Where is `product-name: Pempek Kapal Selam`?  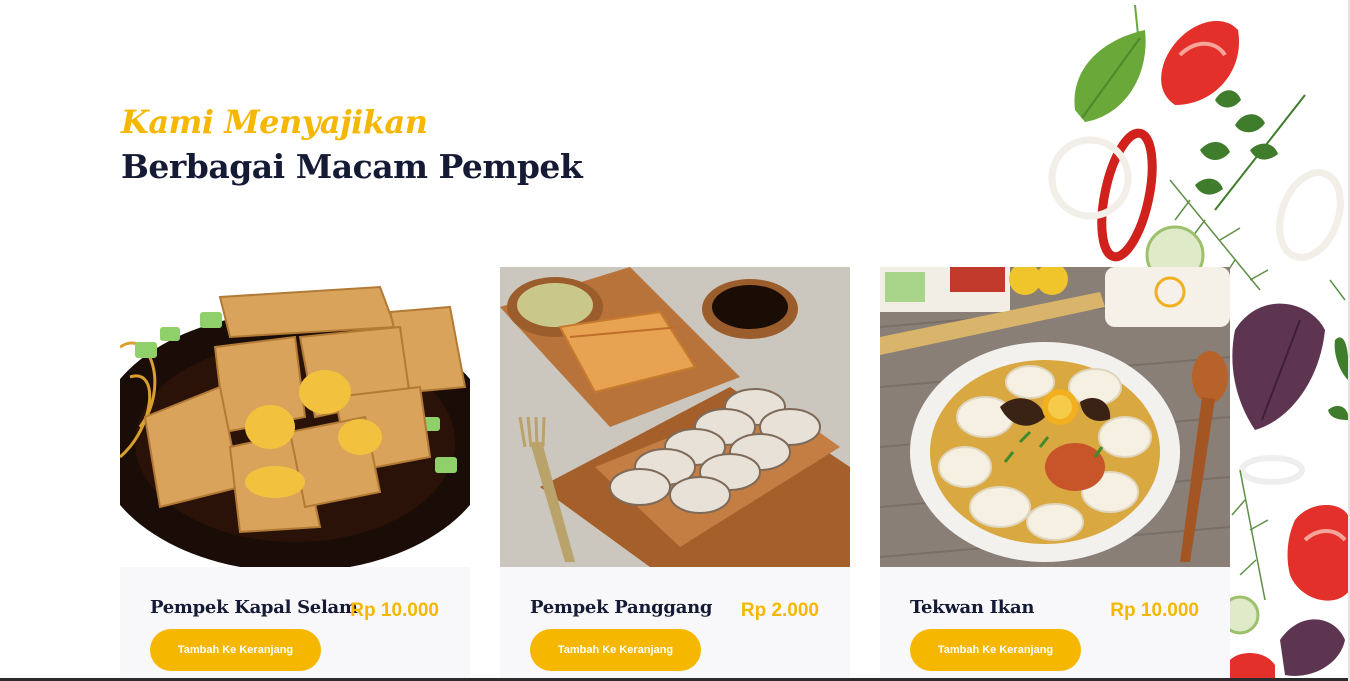
product-name: Pempek Kapal Selam is located at coordinates (254, 607).